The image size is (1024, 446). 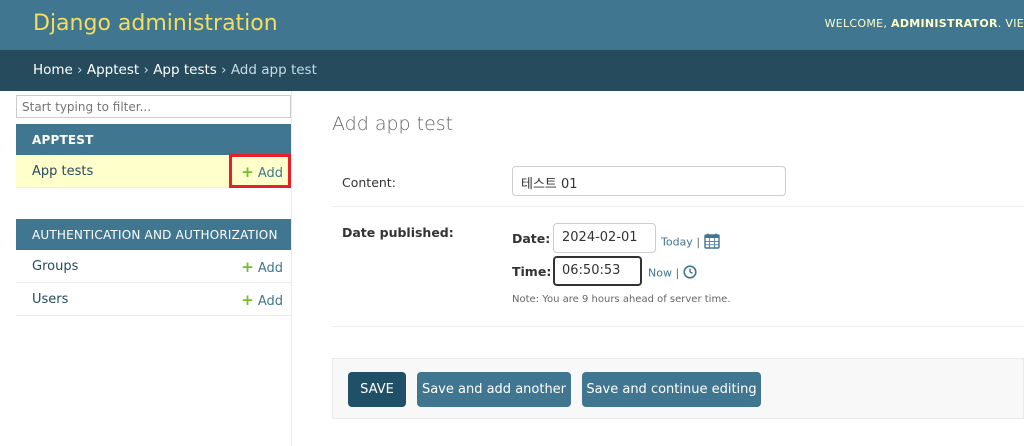 What do you see at coordinates (677, 242) in the screenshot?
I see `today-link: Today` at bounding box center [677, 242].